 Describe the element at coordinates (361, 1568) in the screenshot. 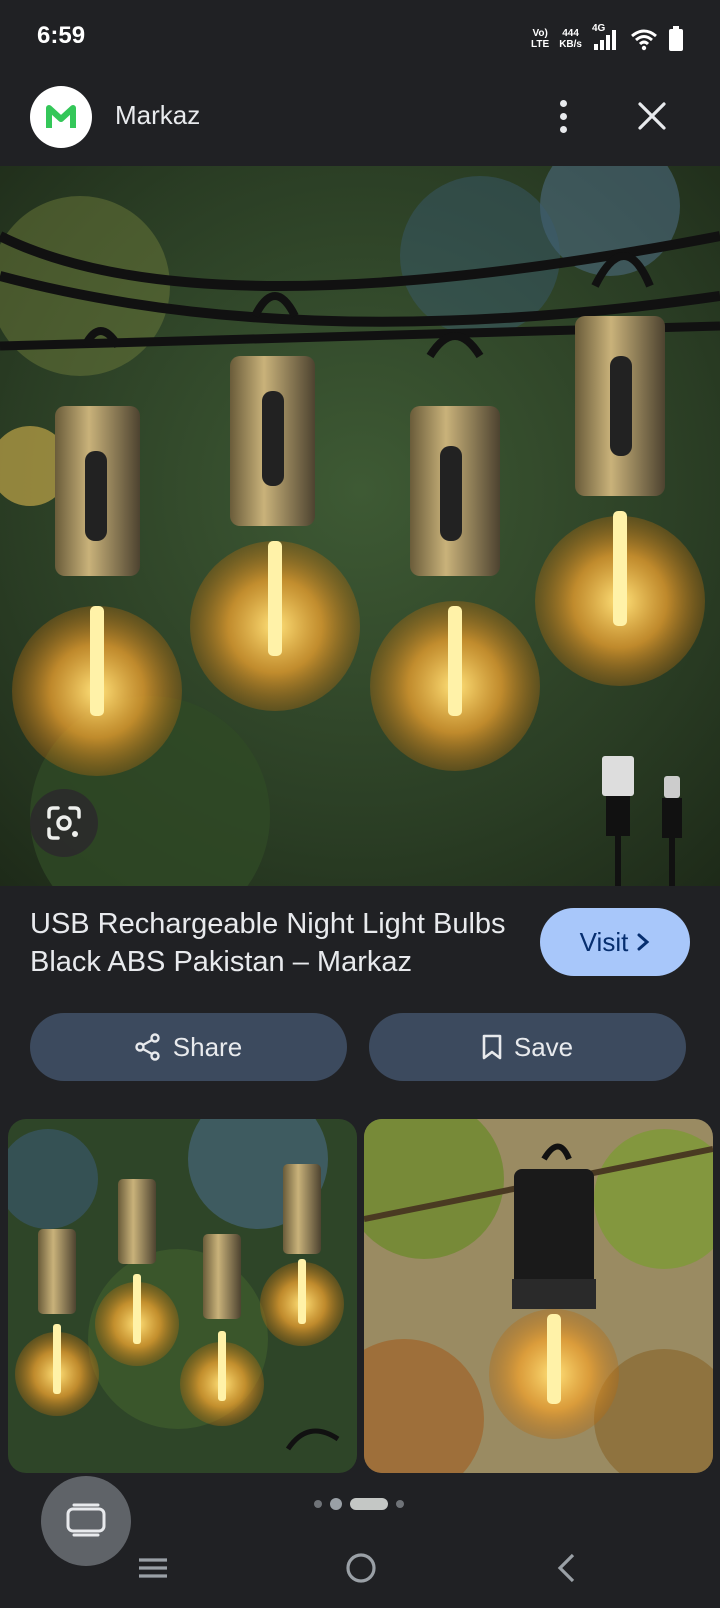

I see `nav-home-icon` at that location.